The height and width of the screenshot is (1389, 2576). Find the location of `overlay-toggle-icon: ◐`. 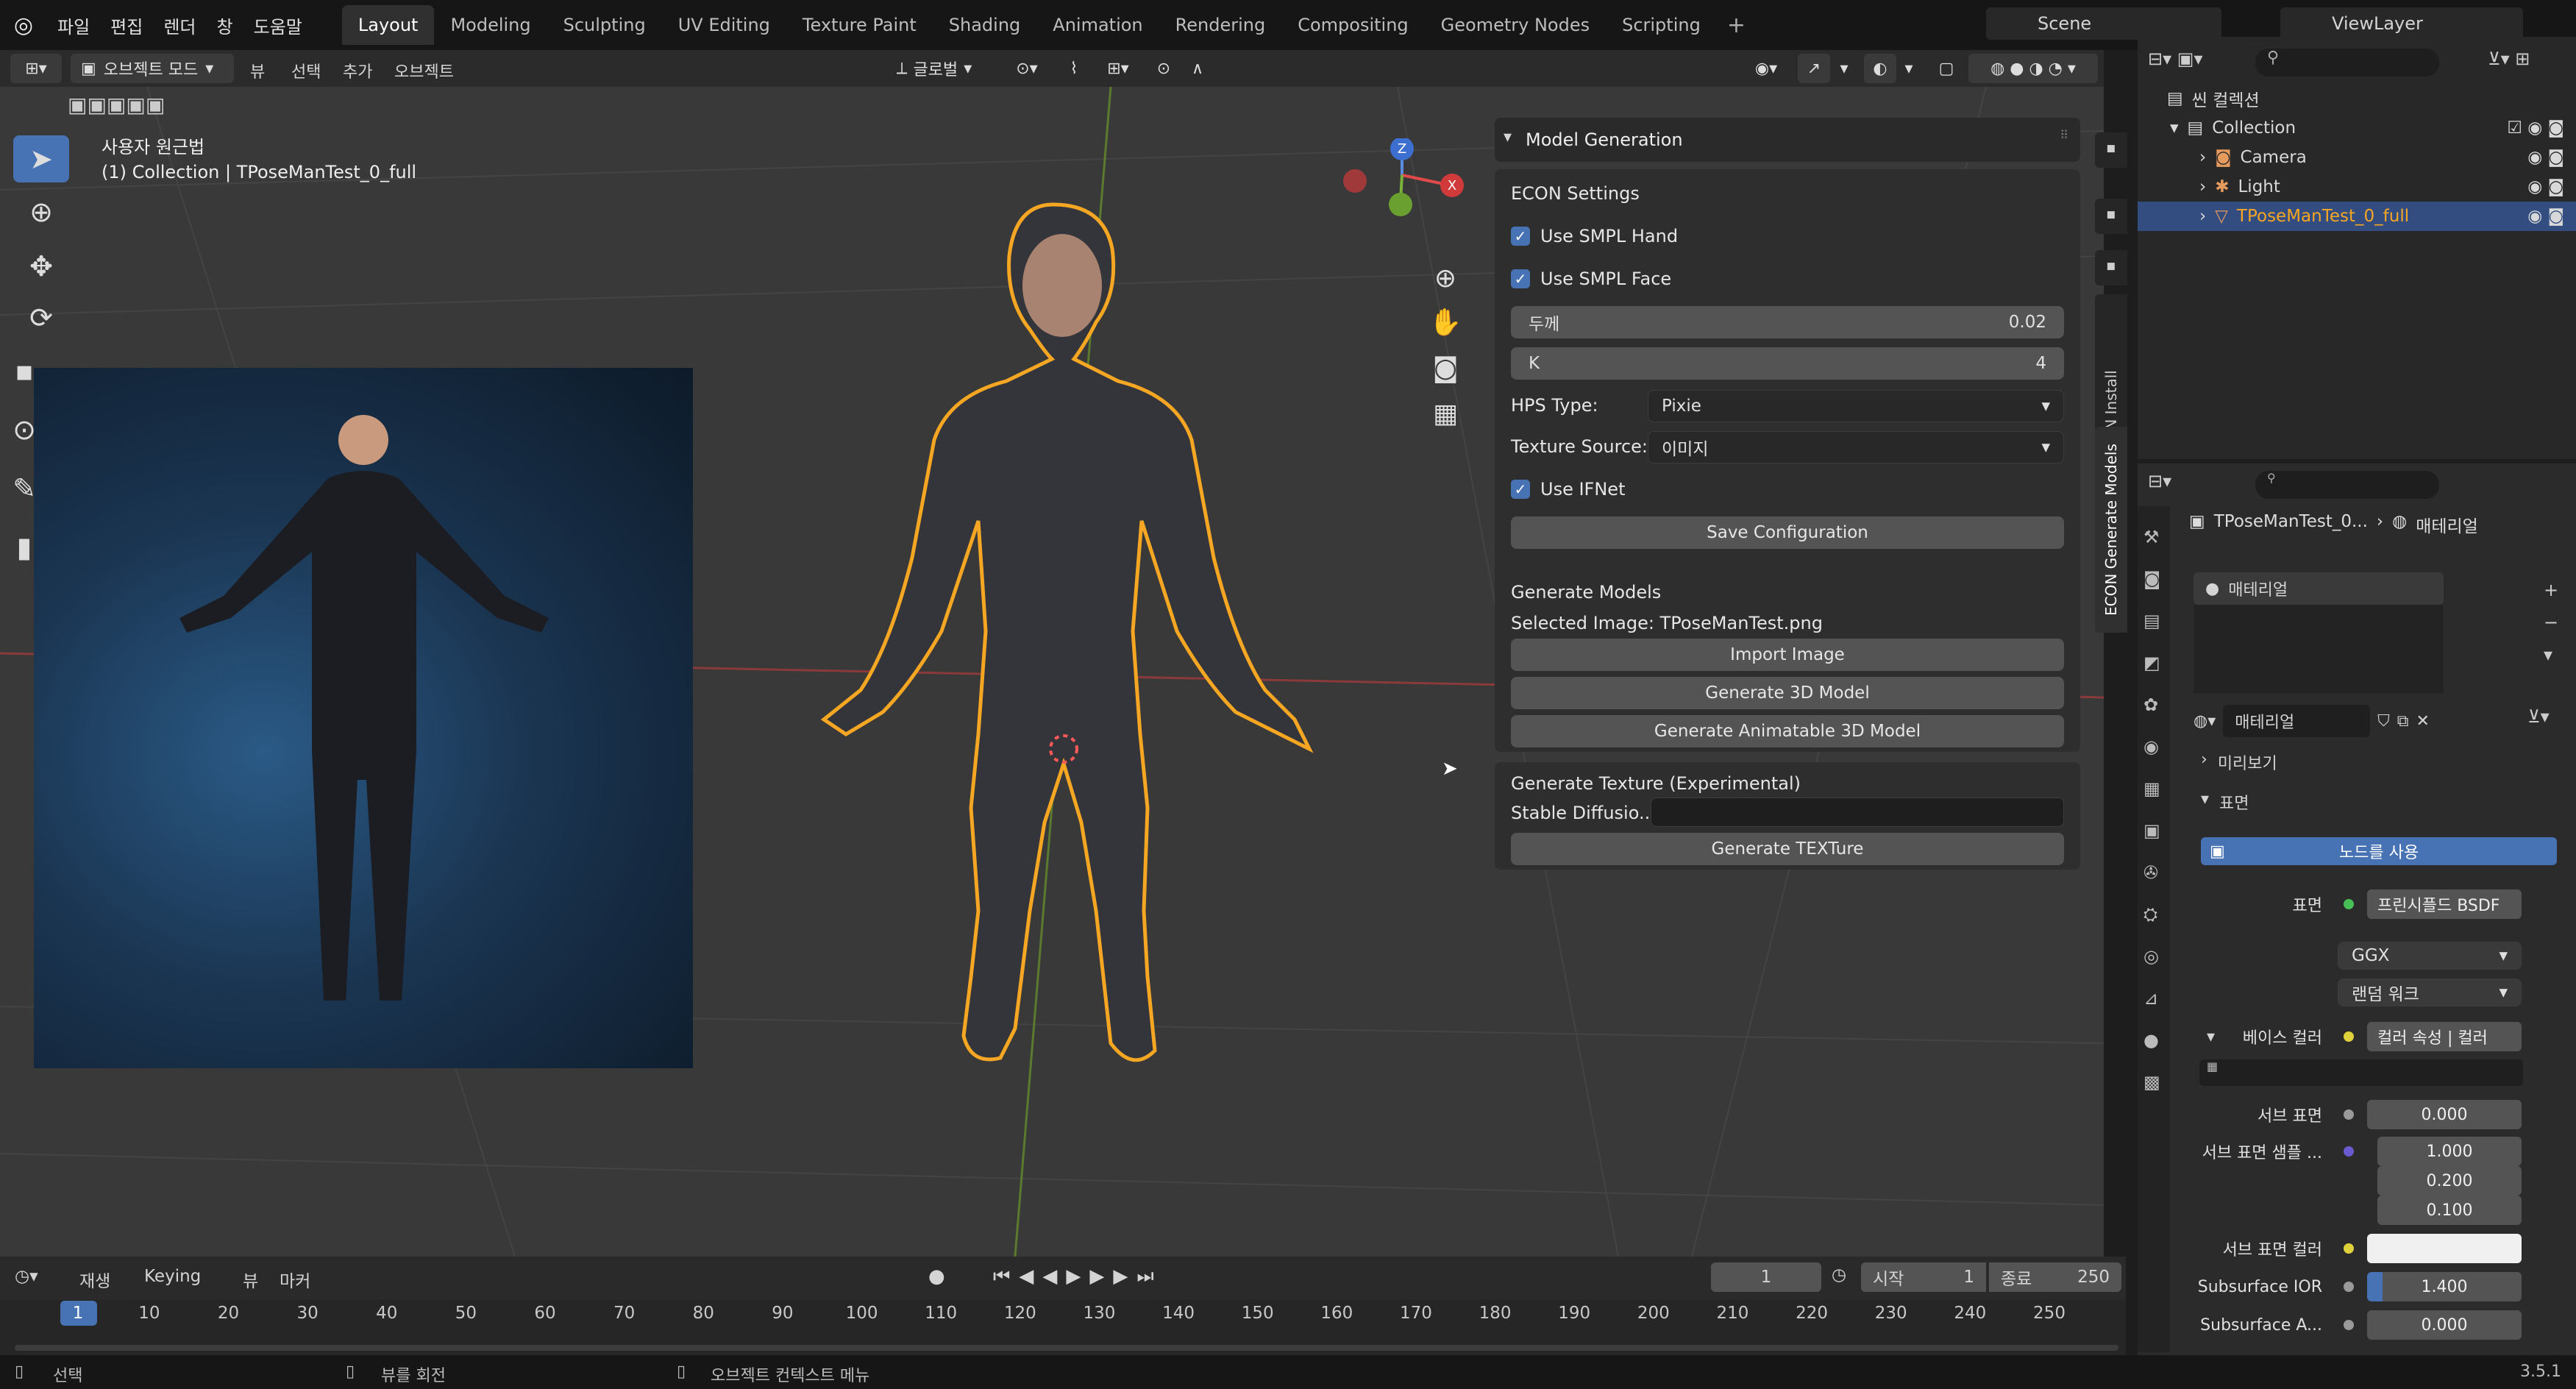

overlay-toggle-icon: ◐ is located at coordinates (1880, 68).